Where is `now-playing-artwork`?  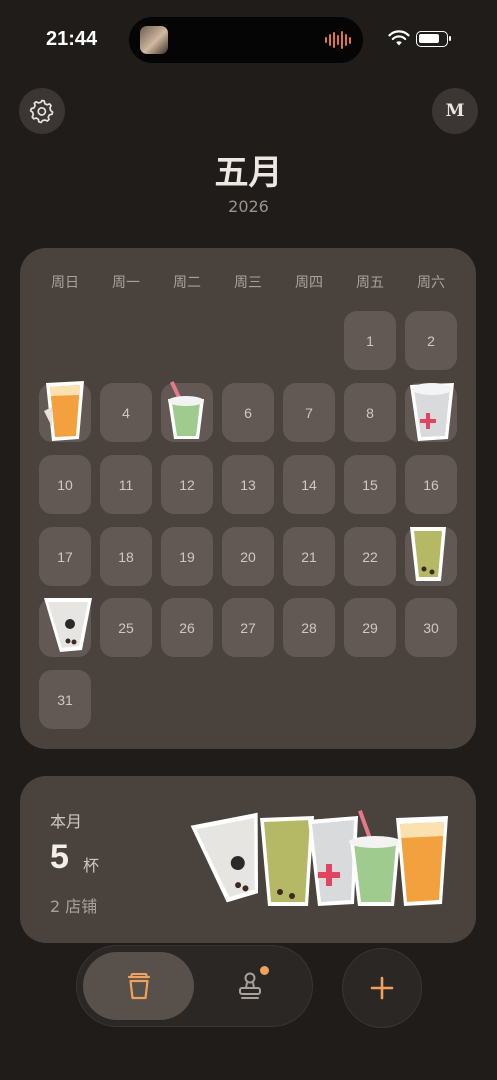
now-playing-artwork is located at coordinates (154, 40).